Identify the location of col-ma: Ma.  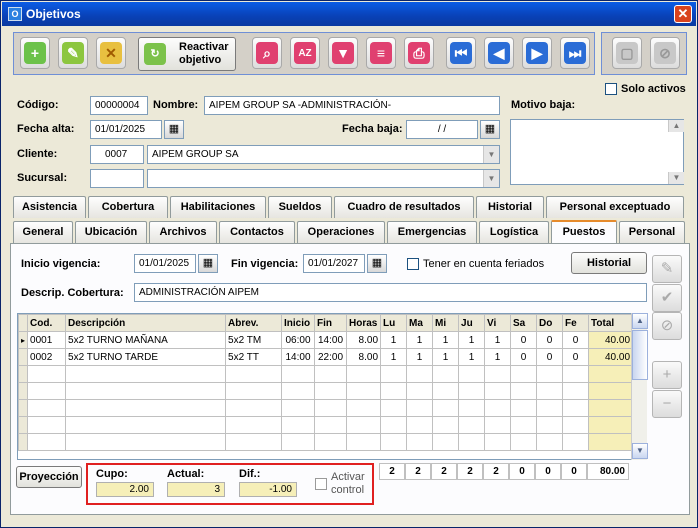
(420, 323).